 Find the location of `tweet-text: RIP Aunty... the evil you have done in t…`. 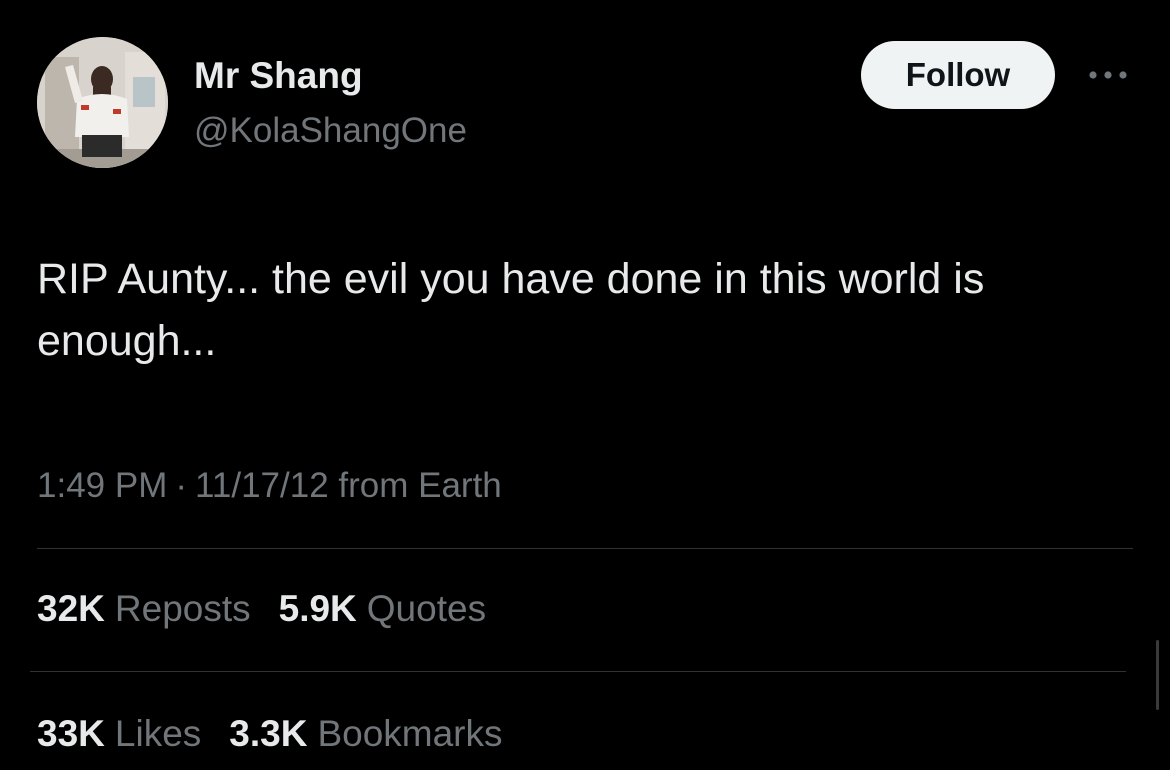

tweet-text: RIP Aunty... the evil you have done in t… is located at coordinates (511, 310).